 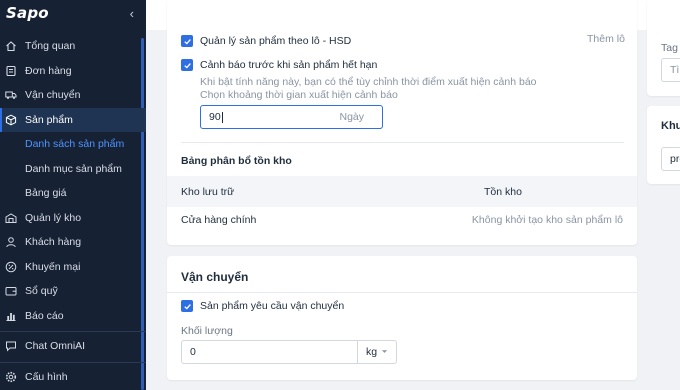 I want to click on sidebar-item-cashbook: Sổ quỹ, so click(x=73, y=291).